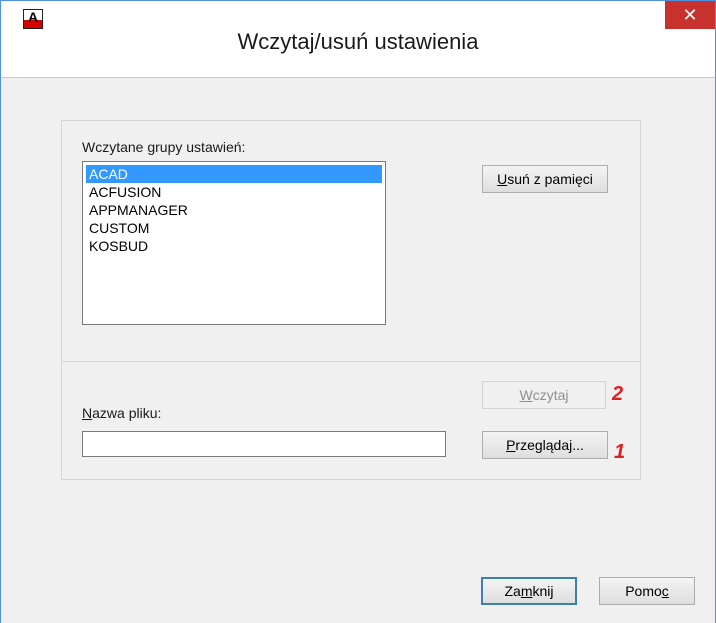  I want to click on close-button: Zamknij, so click(529, 591).